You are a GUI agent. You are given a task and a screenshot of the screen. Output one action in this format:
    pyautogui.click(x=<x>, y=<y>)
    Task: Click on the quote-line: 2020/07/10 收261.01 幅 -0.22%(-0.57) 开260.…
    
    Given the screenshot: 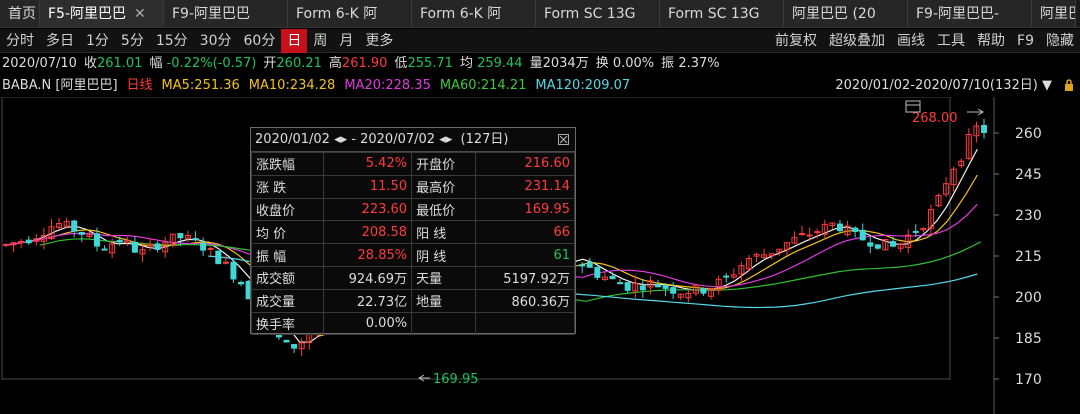 What is the action you would take?
    pyautogui.click(x=540, y=64)
    